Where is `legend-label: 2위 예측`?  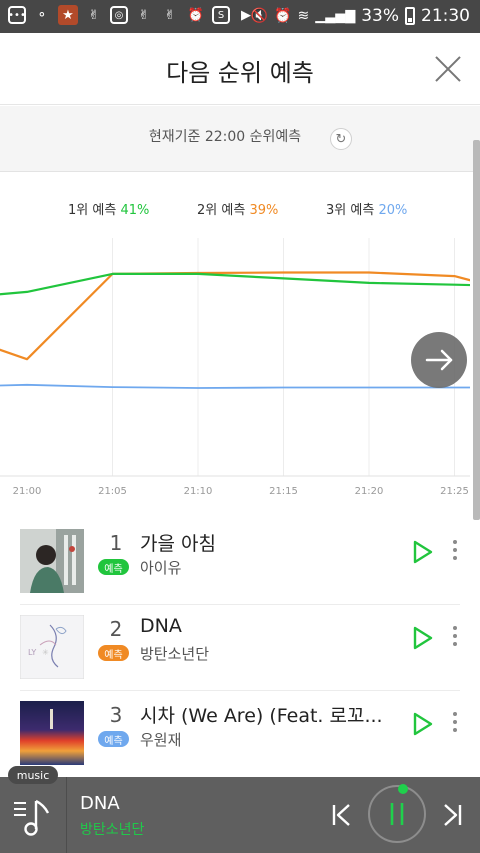
legend-label: 2위 예측 is located at coordinates (221, 210).